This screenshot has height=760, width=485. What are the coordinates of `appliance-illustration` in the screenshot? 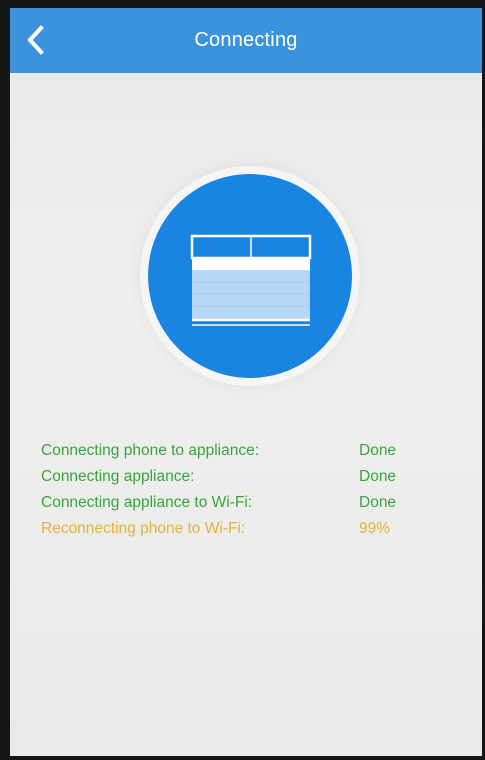 It's located at (250, 276).